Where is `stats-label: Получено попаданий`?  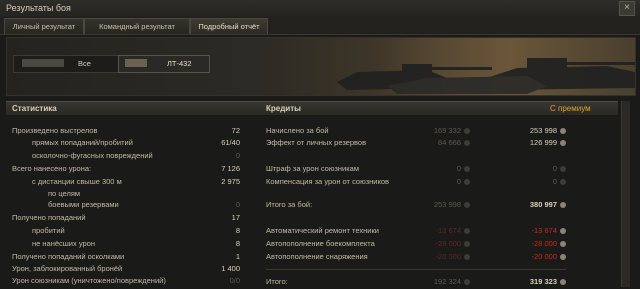 stats-label: Получено попаданий is located at coordinates (49, 217).